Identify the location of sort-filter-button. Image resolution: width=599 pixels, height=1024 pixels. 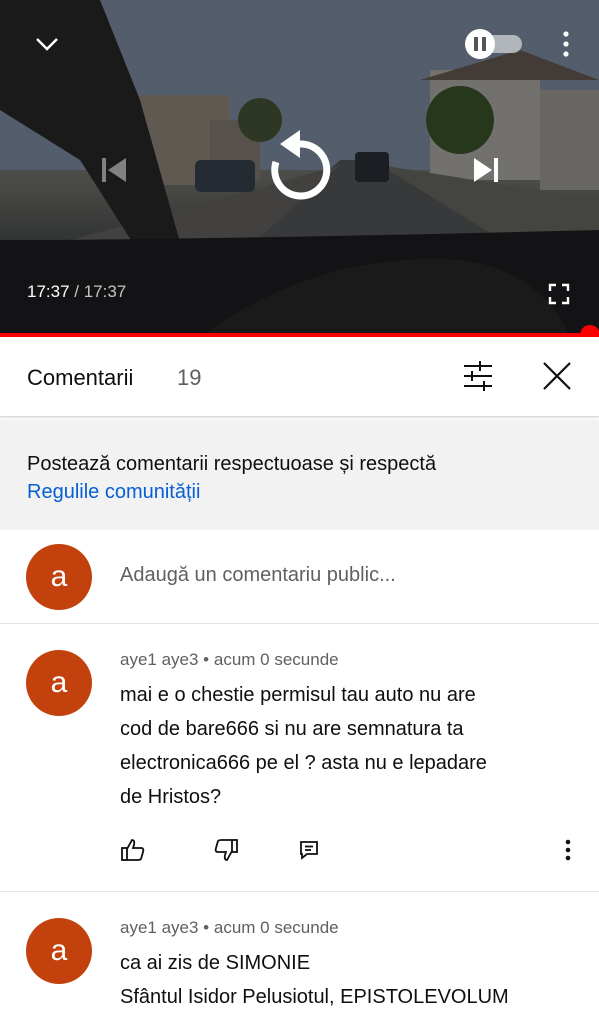
(480, 377).